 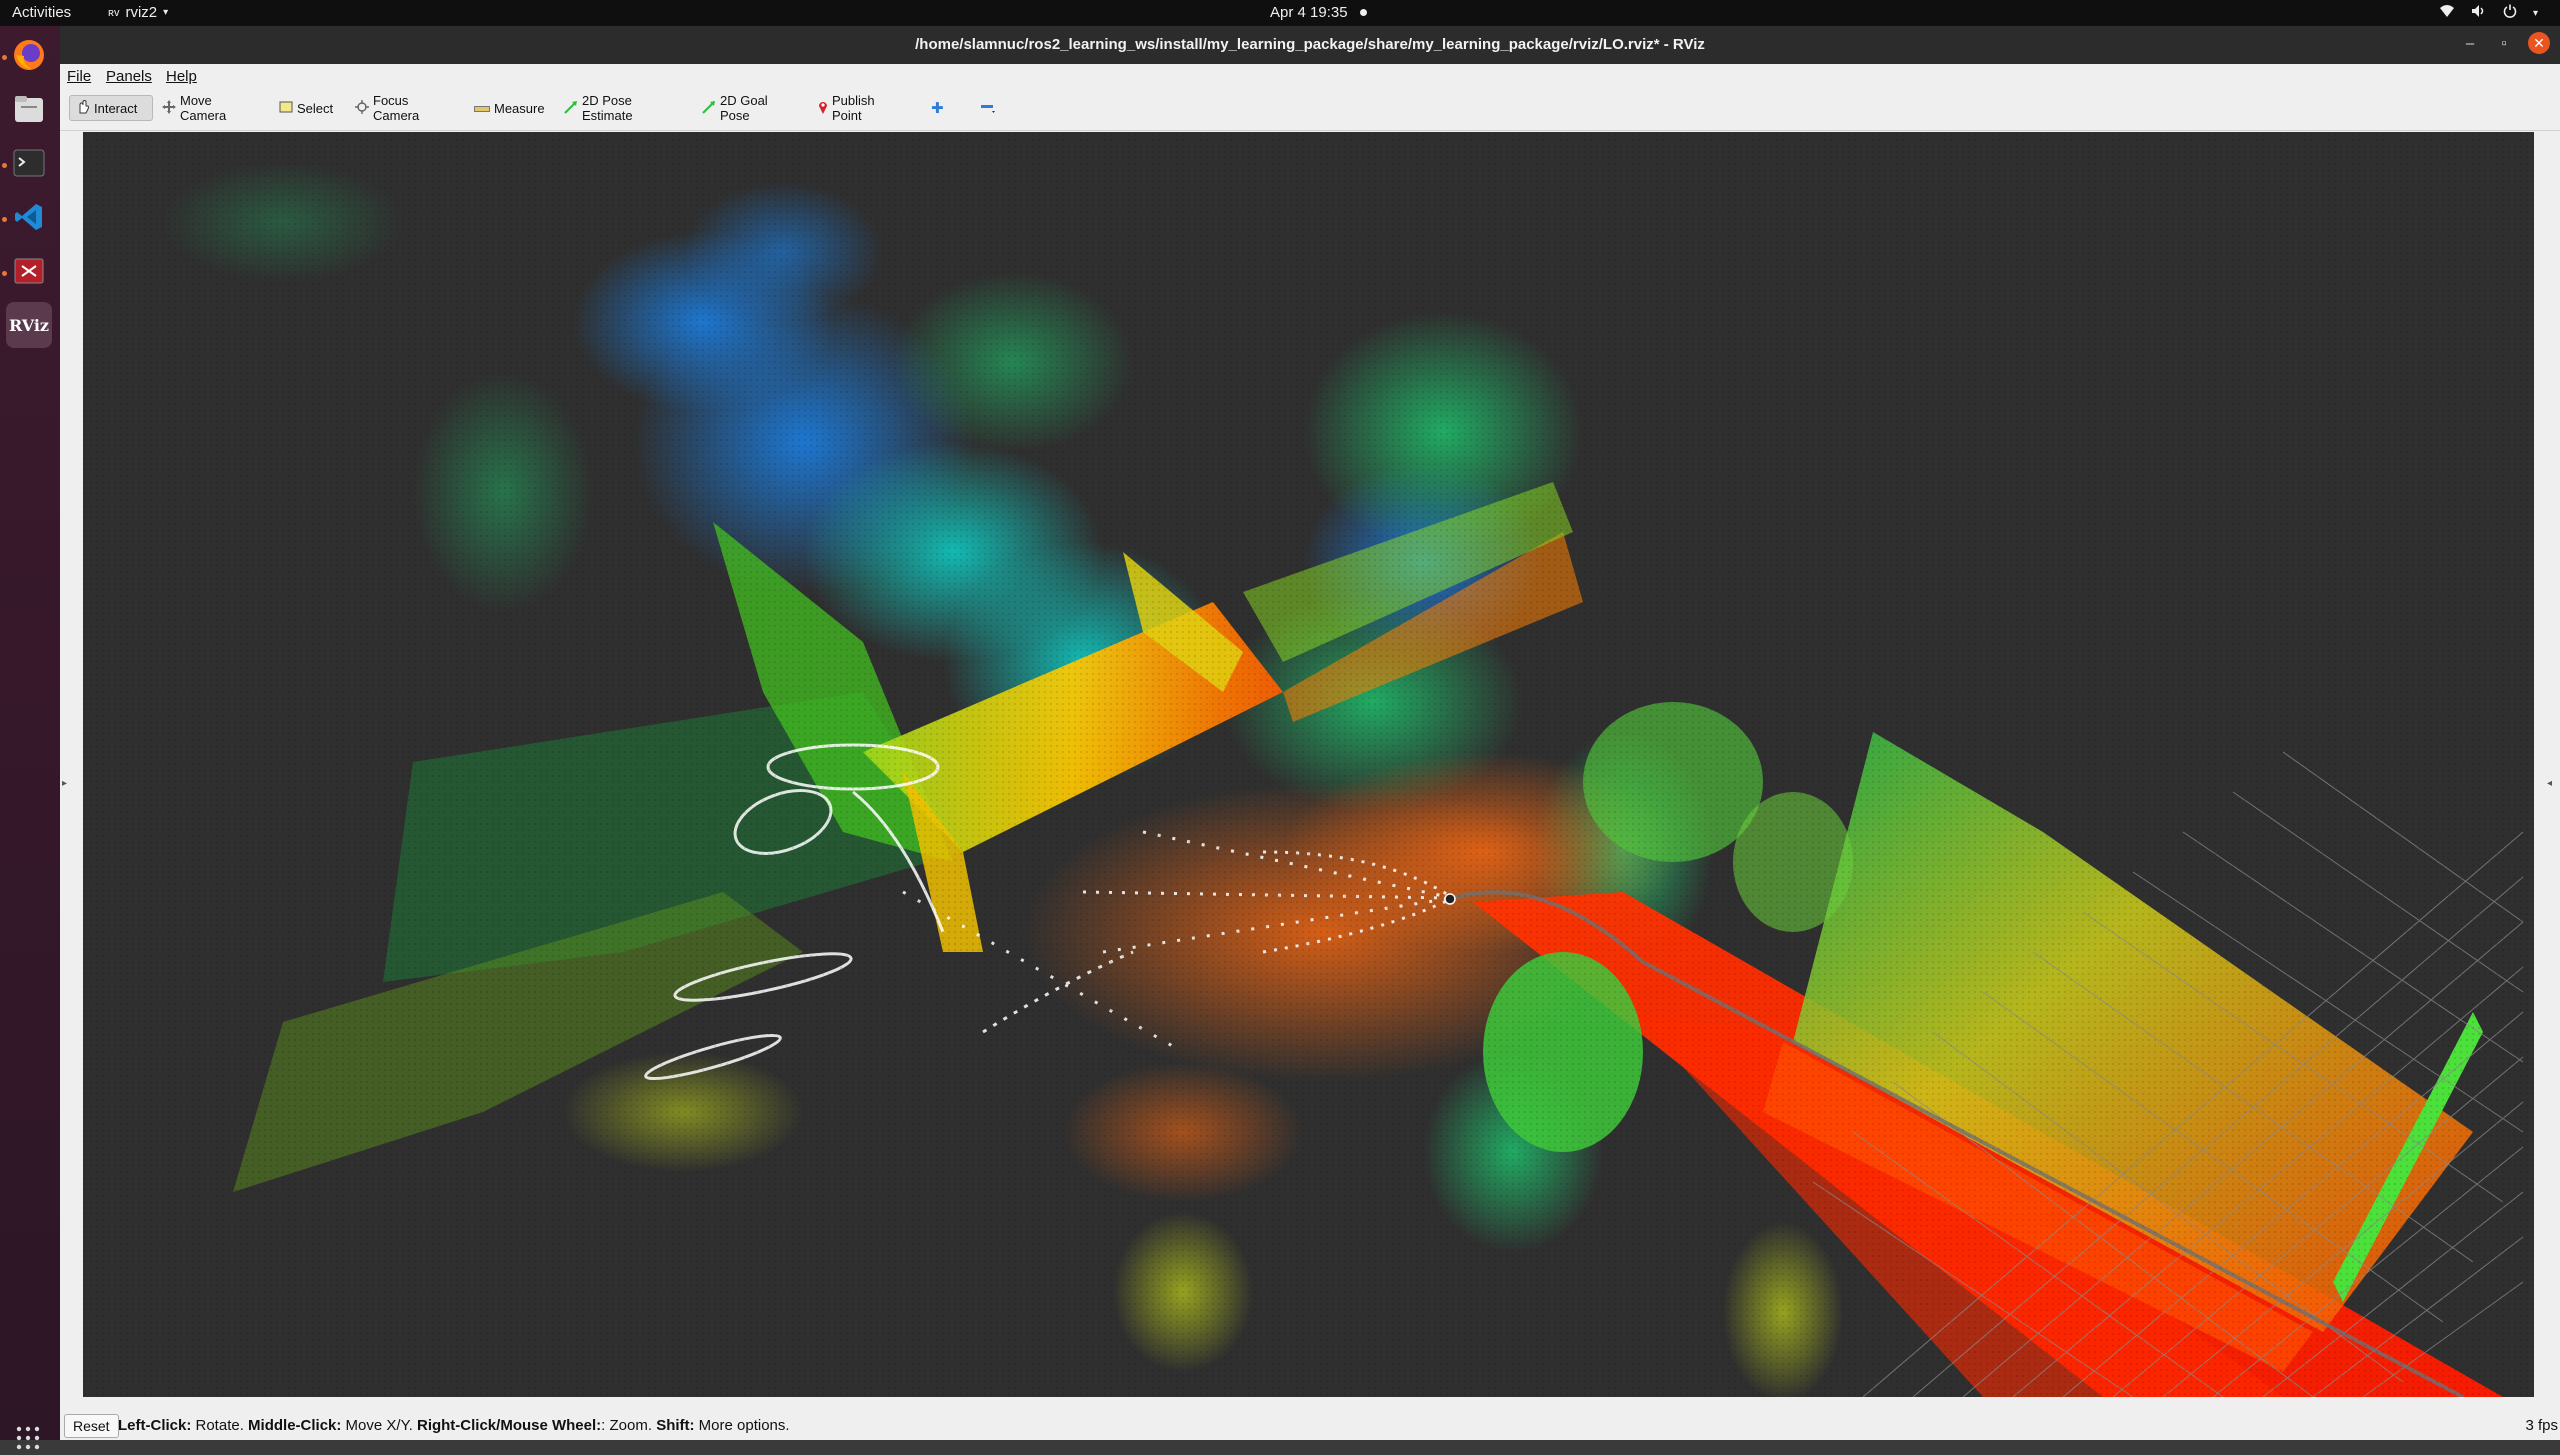 What do you see at coordinates (2488, 13) in the screenshot?
I see `system-tray: ▾` at bounding box center [2488, 13].